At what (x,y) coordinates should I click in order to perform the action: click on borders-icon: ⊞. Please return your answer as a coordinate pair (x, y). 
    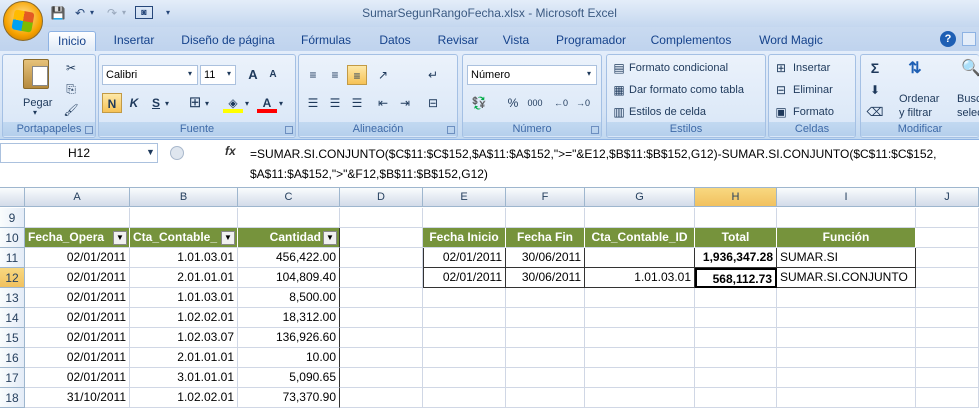
    Looking at the image, I should click on (195, 103).